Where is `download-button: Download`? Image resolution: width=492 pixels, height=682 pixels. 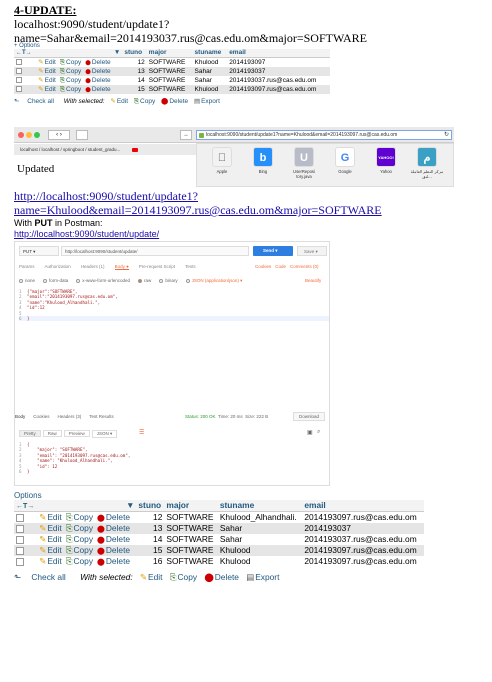 download-button: Download is located at coordinates (309, 416).